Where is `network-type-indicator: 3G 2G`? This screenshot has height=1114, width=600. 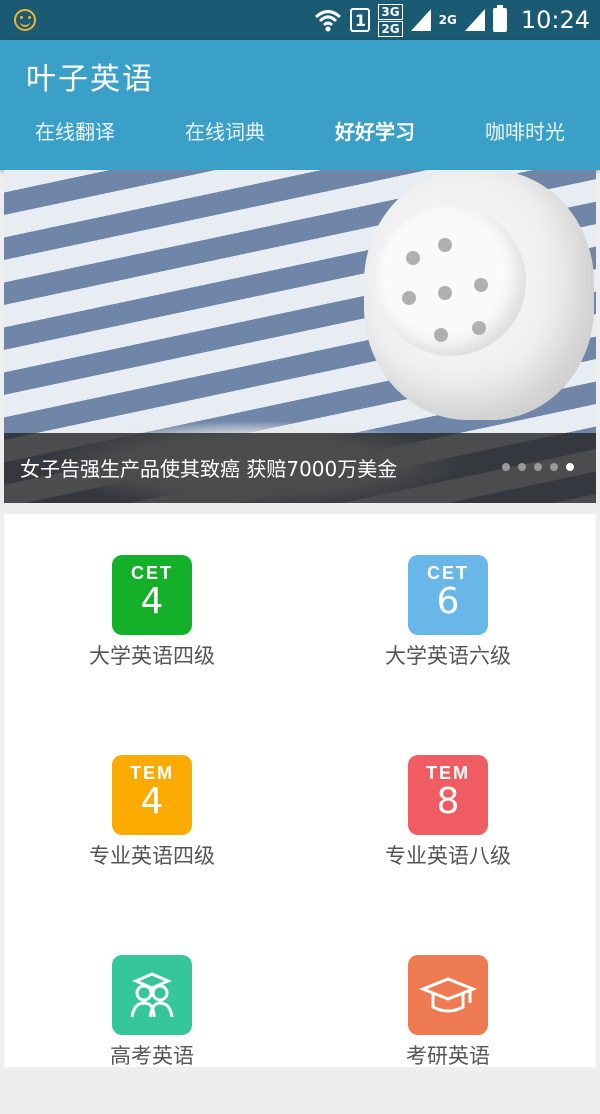
network-type-indicator: 3G 2G is located at coordinates (390, 20).